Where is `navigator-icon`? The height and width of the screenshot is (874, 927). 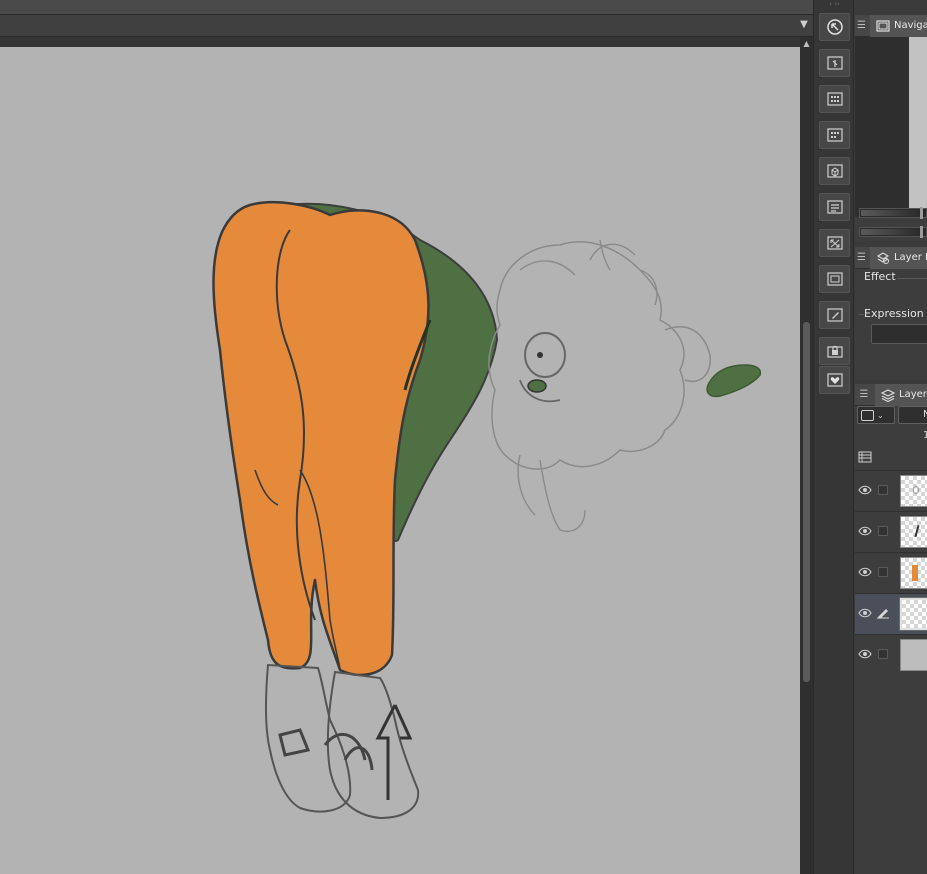
navigator-icon is located at coordinates (883, 25).